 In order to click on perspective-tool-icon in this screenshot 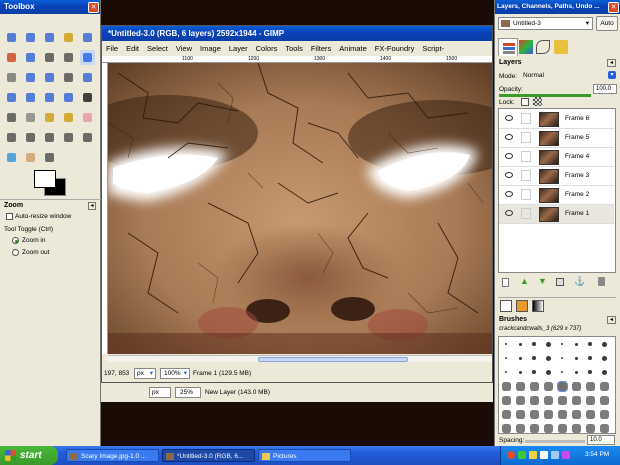, I will do `click(49, 97)`.